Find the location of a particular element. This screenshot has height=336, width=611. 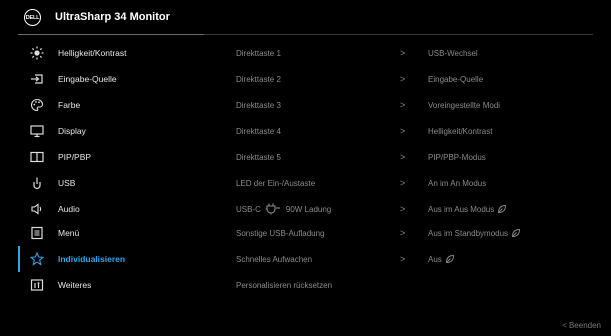

setting-shortcut-key-1: Direkttaste 1 is located at coordinates (258, 53).